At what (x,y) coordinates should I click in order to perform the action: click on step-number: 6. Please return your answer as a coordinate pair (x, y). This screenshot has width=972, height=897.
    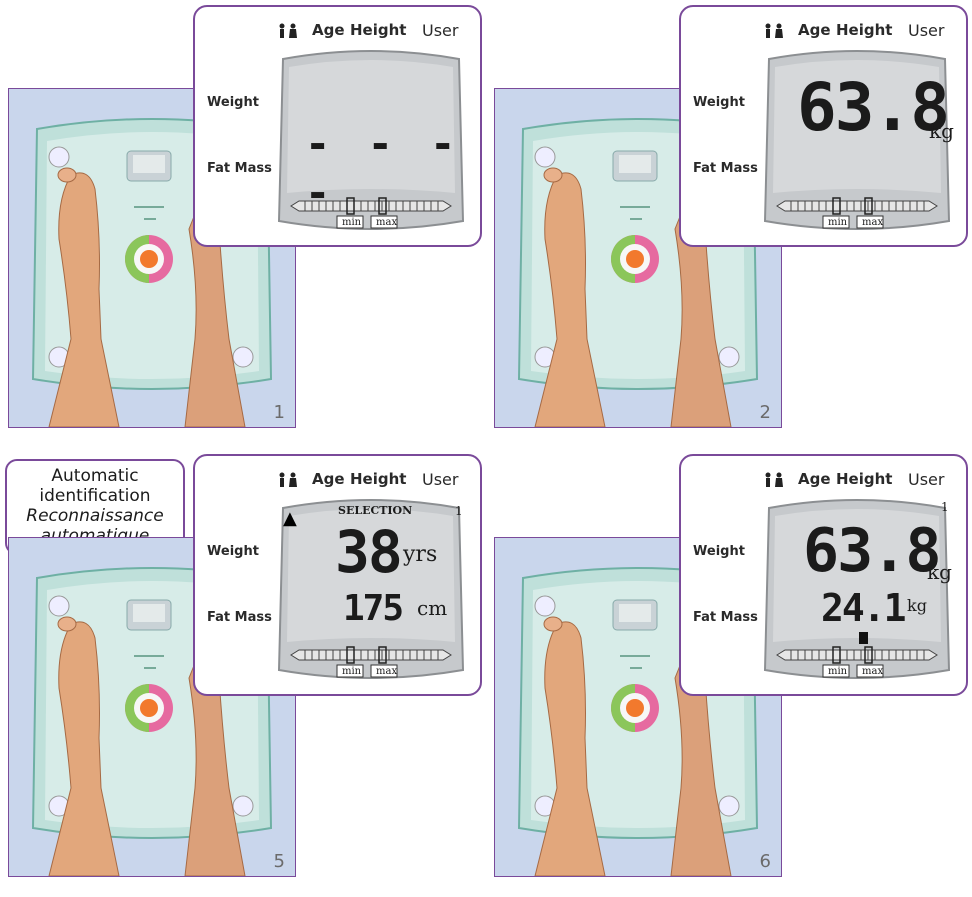
    Looking at the image, I should click on (765, 861).